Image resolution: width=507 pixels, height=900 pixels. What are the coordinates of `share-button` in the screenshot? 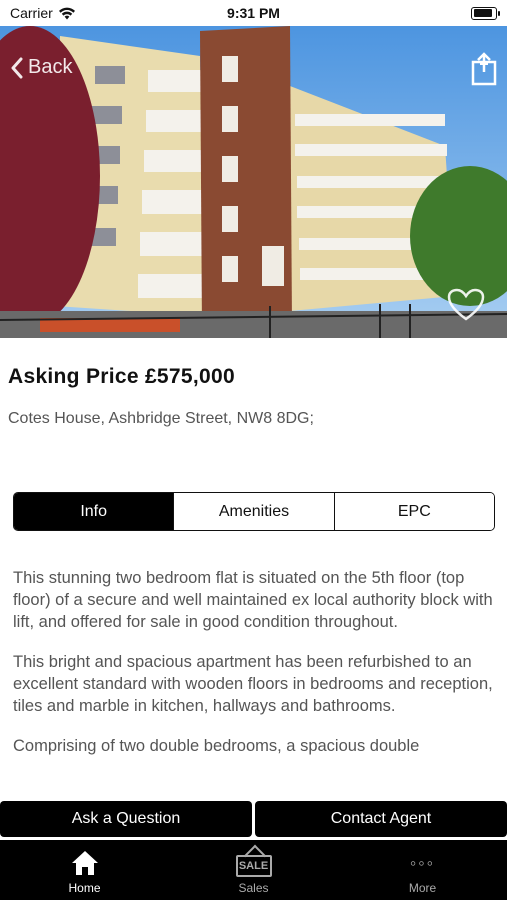 It's located at (484, 69).